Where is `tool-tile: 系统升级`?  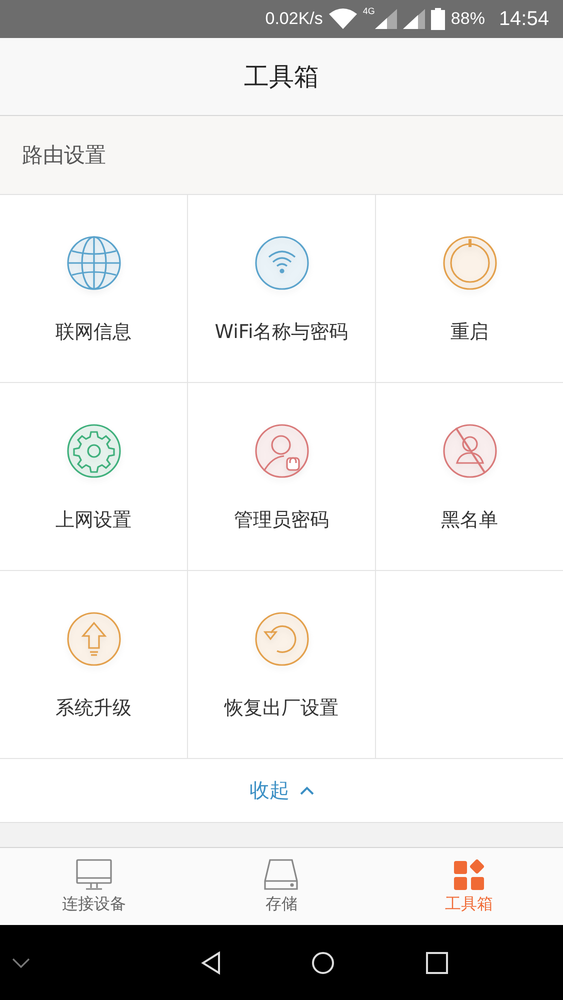
tool-tile: 系统升级 is located at coordinates (94, 665).